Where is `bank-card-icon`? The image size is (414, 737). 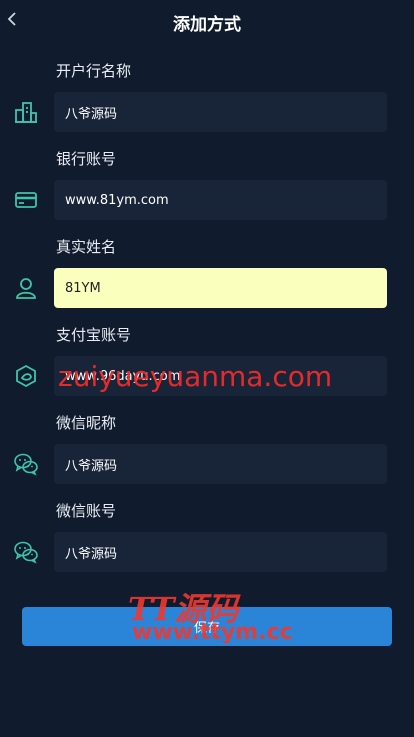
bank-card-icon is located at coordinates (26, 200).